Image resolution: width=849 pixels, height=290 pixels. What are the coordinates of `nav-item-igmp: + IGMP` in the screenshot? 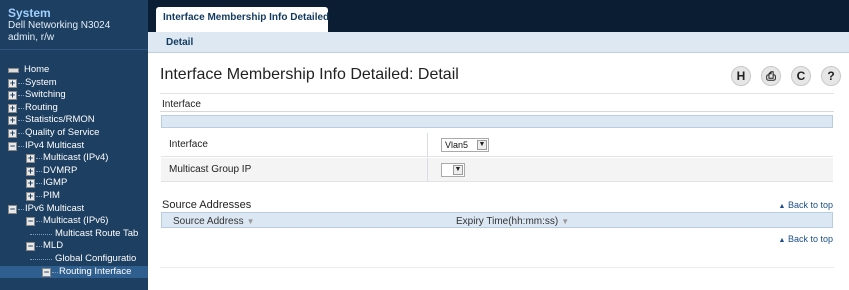 It's located at (74, 183).